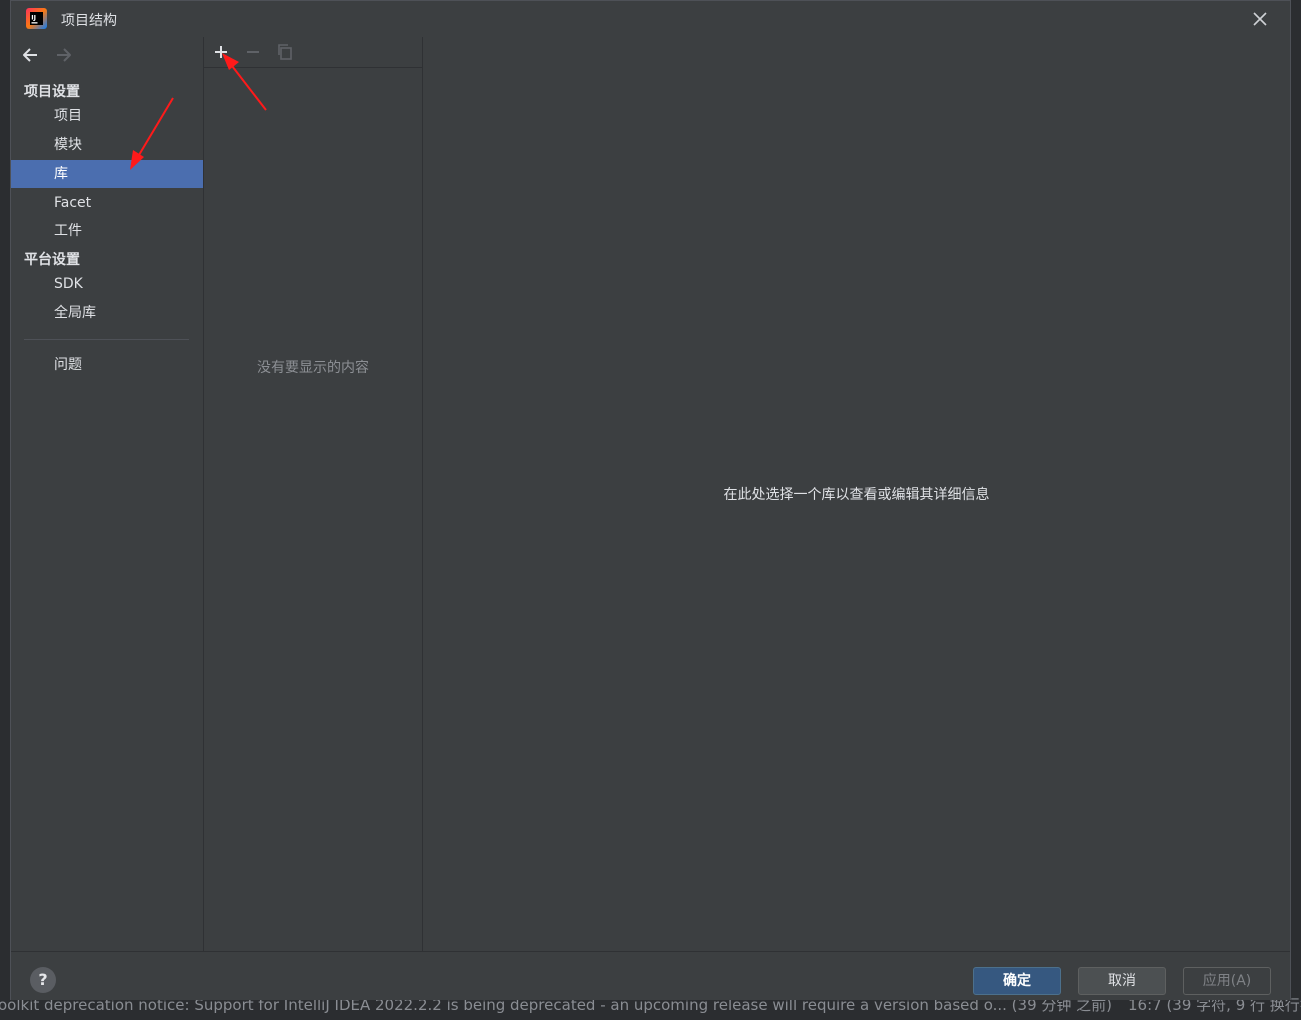  I want to click on settings-sidebar: 项目设置 项目 模块 库 Facet 工件 平台设置 SDK 全局库 问题, so click(107, 494).